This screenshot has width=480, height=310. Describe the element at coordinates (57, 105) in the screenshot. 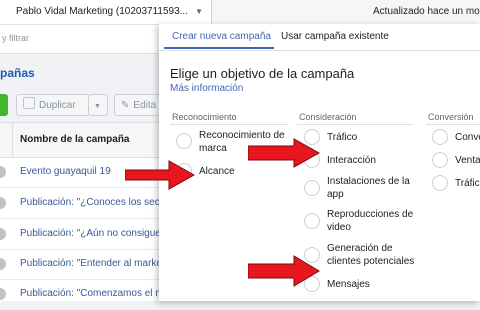

I see `duplicate-label: Duplicar` at that location.